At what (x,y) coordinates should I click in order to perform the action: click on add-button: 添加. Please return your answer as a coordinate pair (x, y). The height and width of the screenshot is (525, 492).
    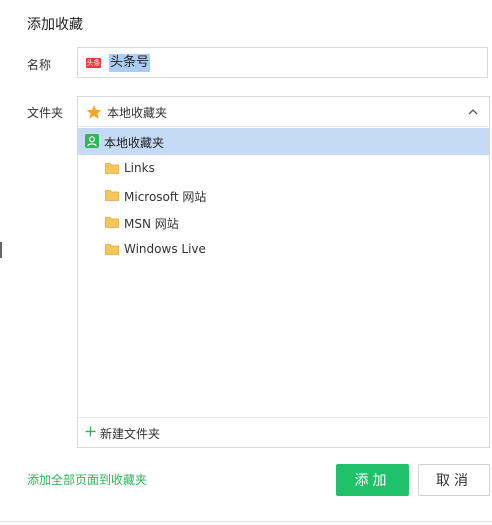
    Looking at the image, I should click on (372, 480).